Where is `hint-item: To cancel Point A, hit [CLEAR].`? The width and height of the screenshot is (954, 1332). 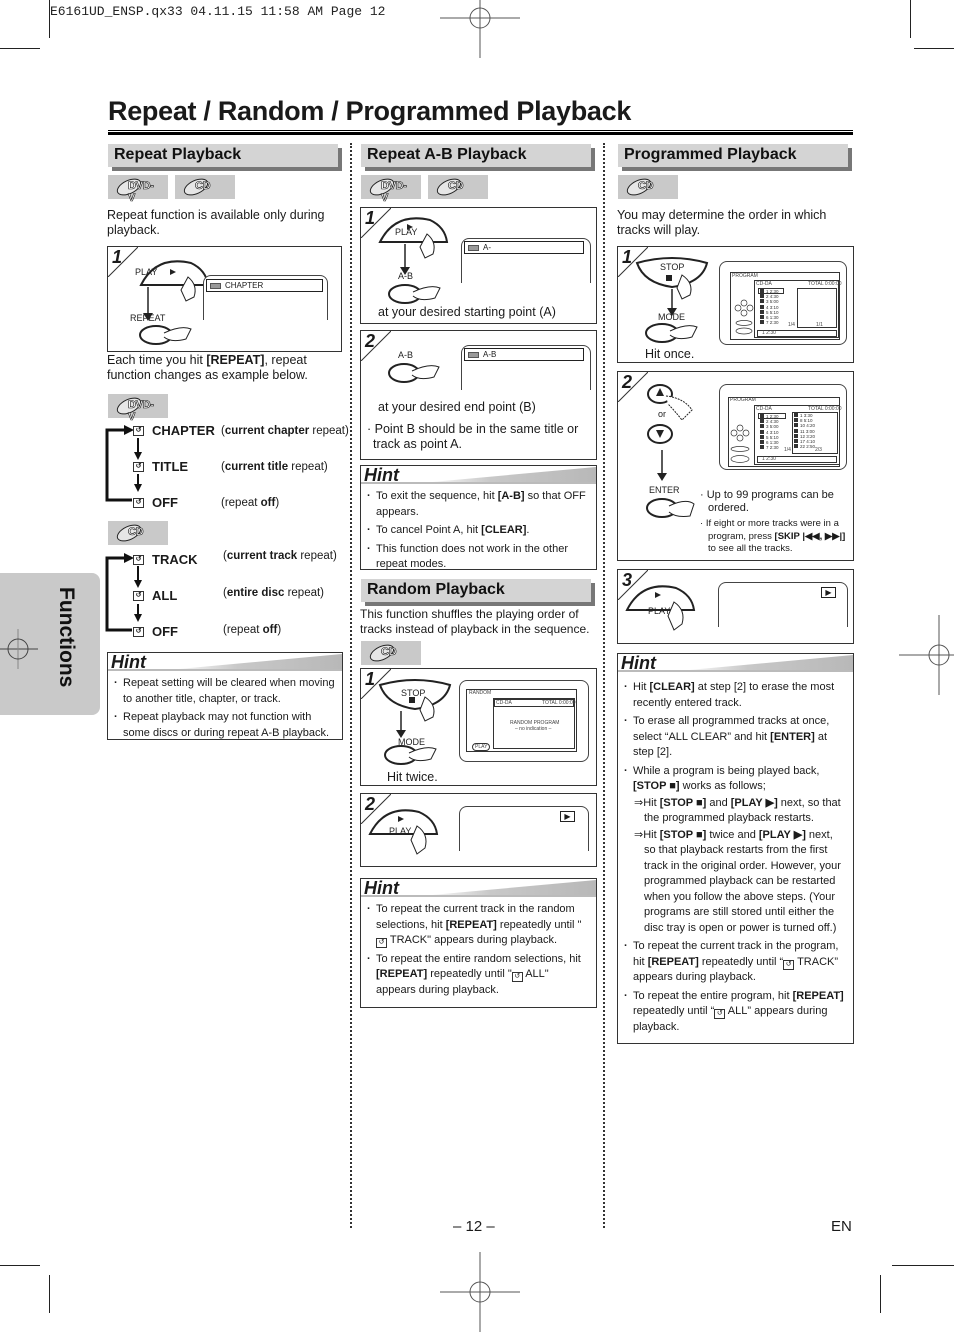 hint-item: To cancel Point A, hit [CLEAR]. is located at coordinates (478, 531).